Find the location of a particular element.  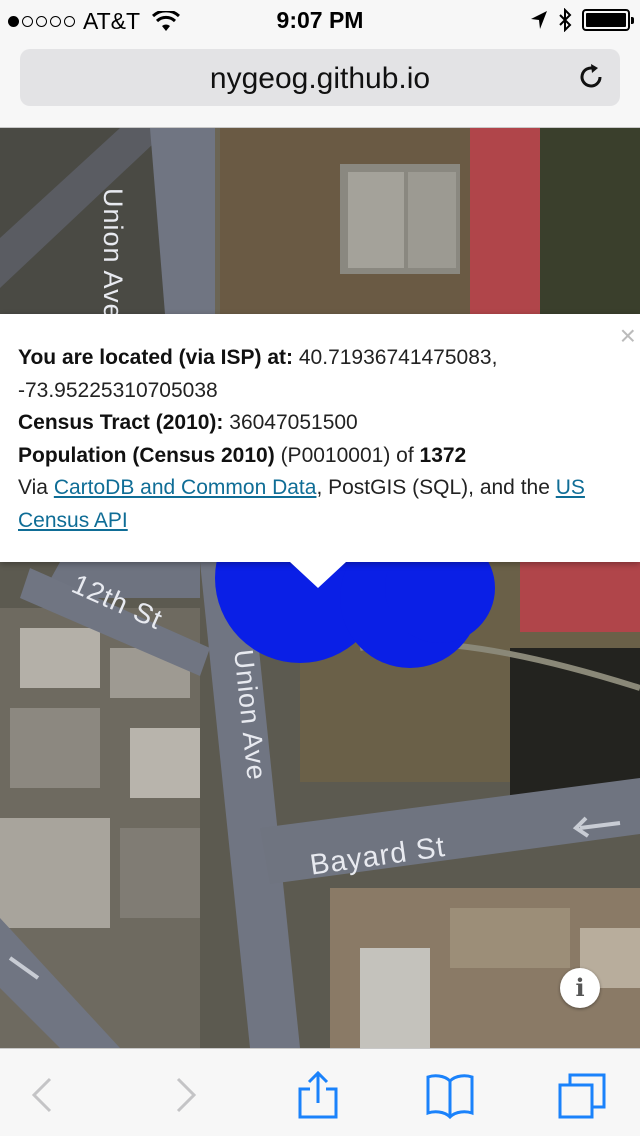

address-bar-area: nygeog.github.io is located at coordinates (320, 84).